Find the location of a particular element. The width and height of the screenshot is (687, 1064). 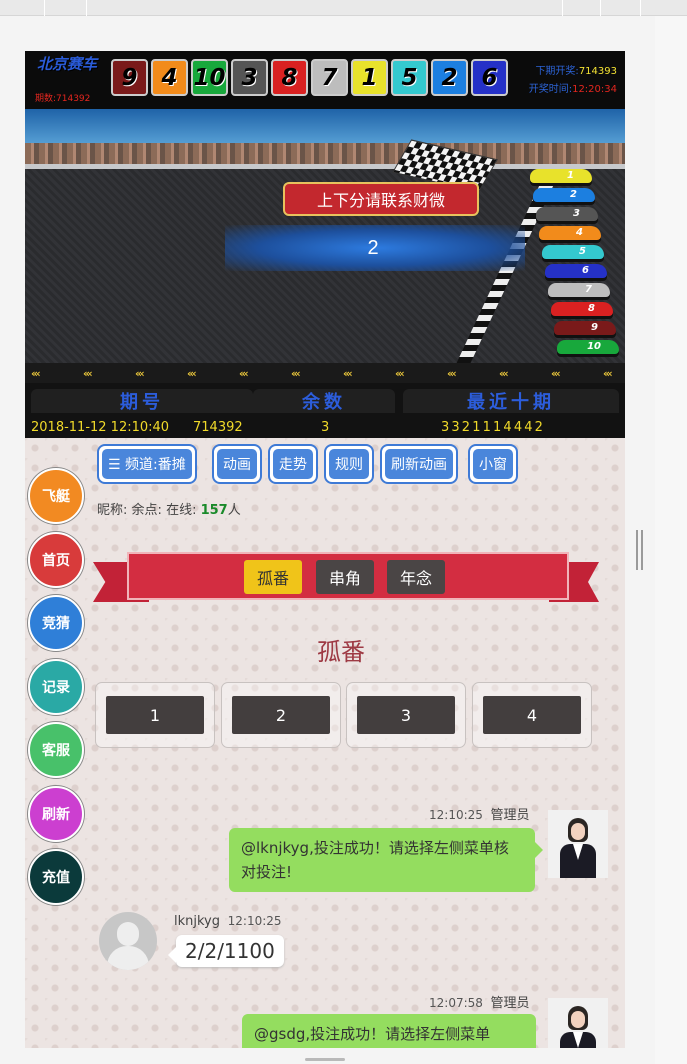

race-car: 1 is located at coordinates (561, 176).